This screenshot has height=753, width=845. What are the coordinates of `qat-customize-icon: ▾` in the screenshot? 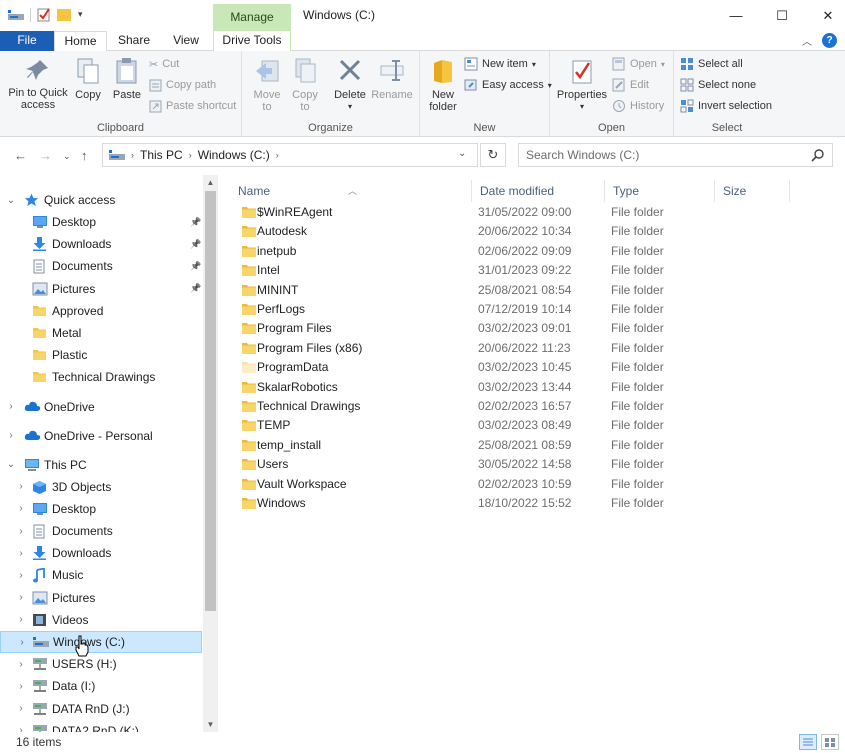 It's located at (80, 14).